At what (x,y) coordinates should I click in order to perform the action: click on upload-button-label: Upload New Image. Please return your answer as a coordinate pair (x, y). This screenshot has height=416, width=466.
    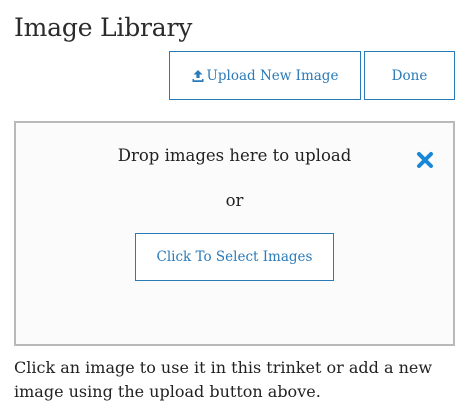
    Looking at the image, I should click on (272, 75).